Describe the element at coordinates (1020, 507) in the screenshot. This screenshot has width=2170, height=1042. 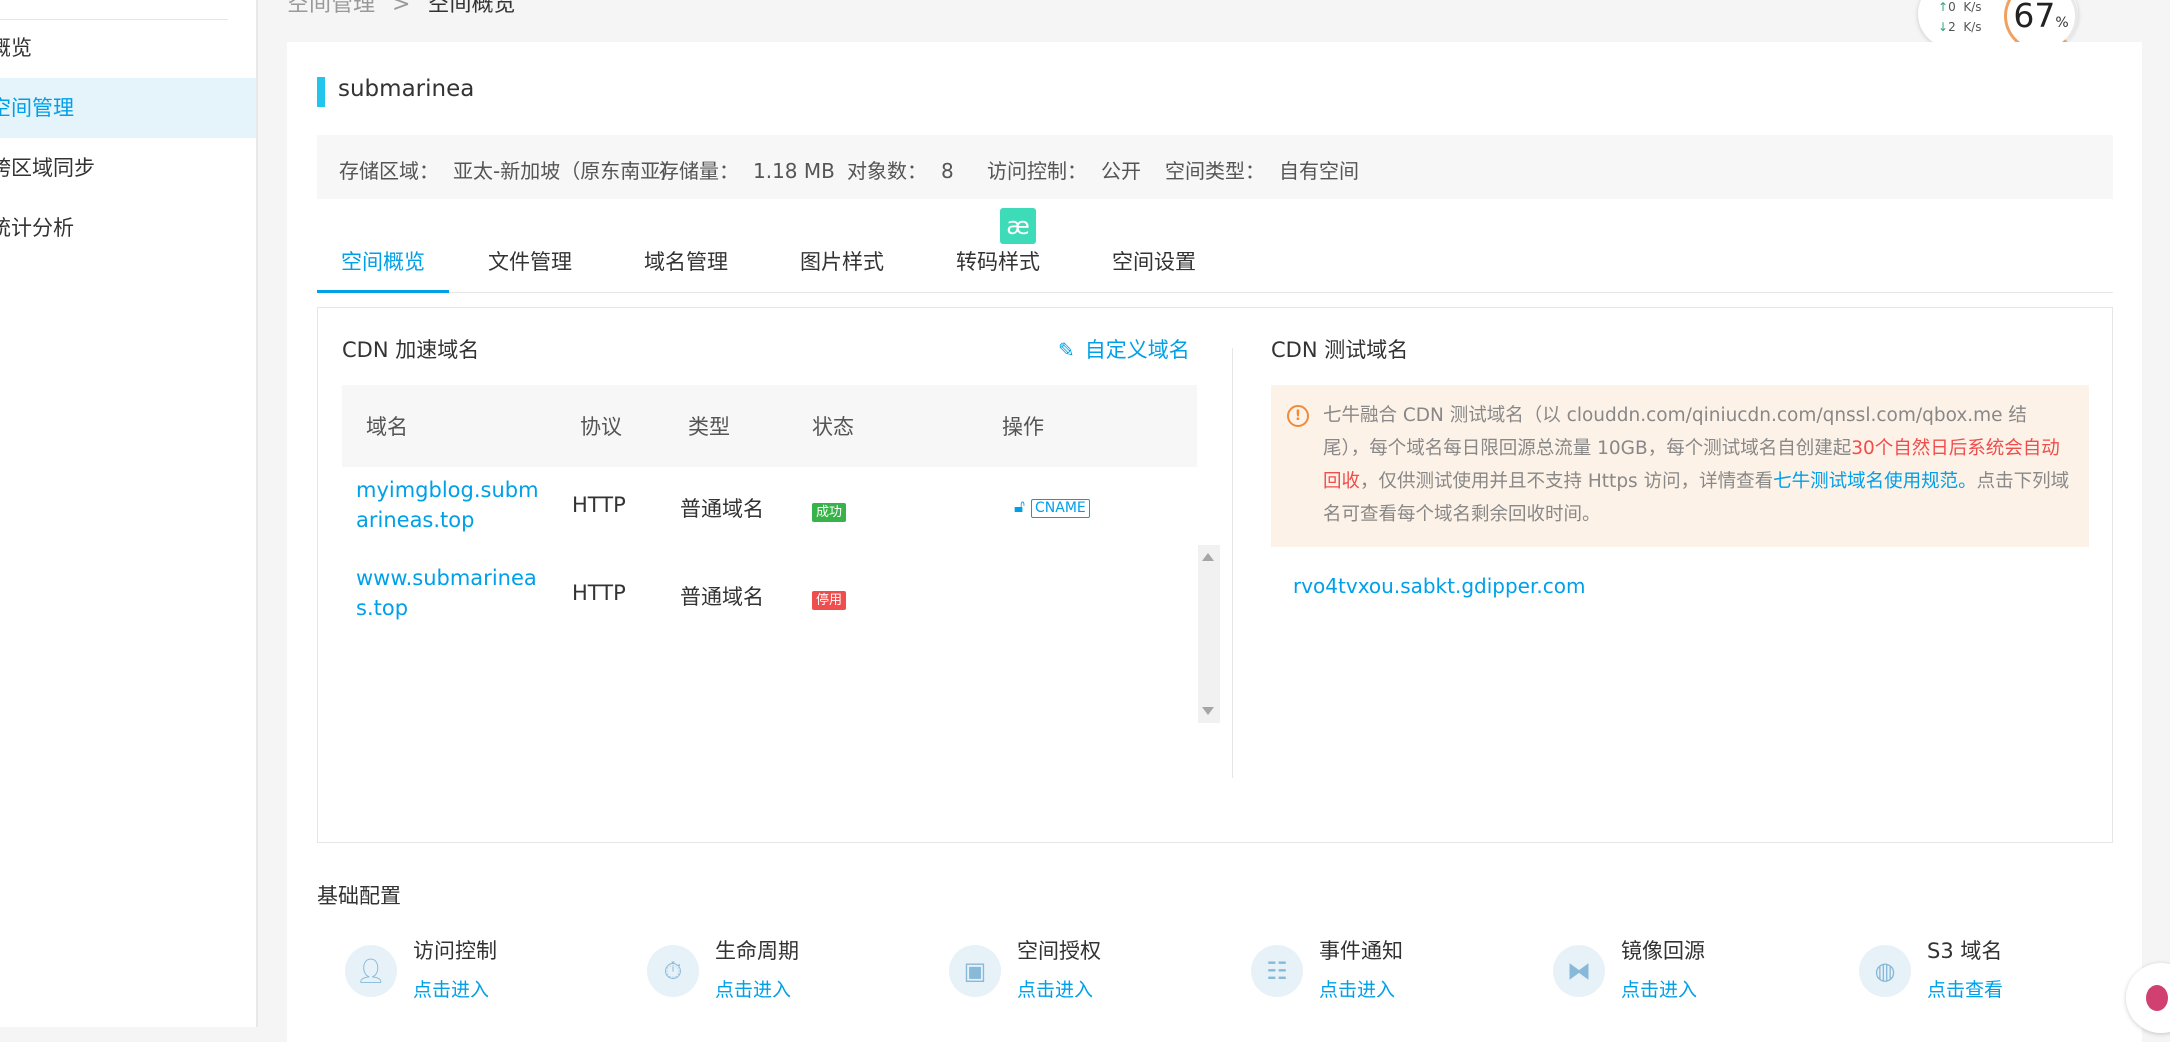
I see `lock-icon: 🔓︎` at that location.